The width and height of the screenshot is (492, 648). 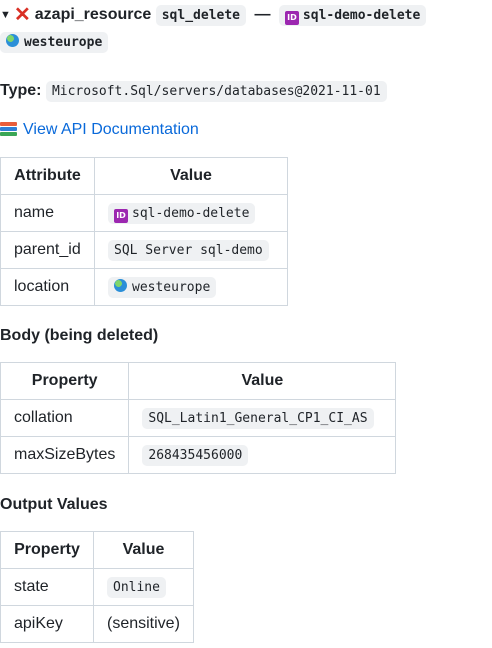 What do you see at coordinates (258, 418) in the screenshot?
I see `collation-value: SQL_Latin1_General_CP1_CI_AS` at bounding box center [258, 418].